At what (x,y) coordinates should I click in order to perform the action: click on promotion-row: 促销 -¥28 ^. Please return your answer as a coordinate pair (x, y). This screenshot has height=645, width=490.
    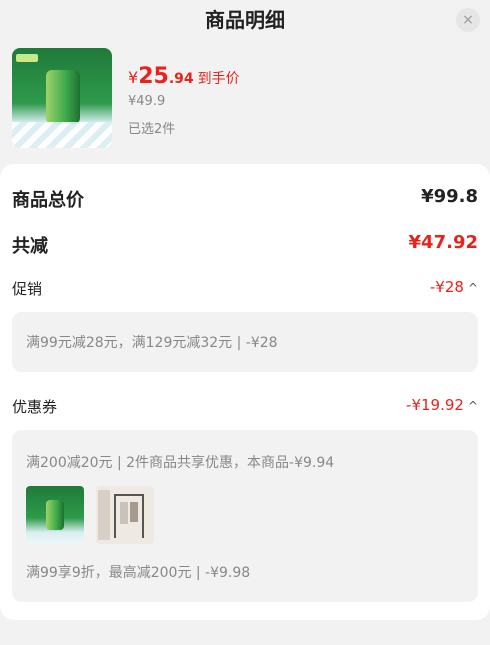
    Looking at the image, I should click on (245, 290).